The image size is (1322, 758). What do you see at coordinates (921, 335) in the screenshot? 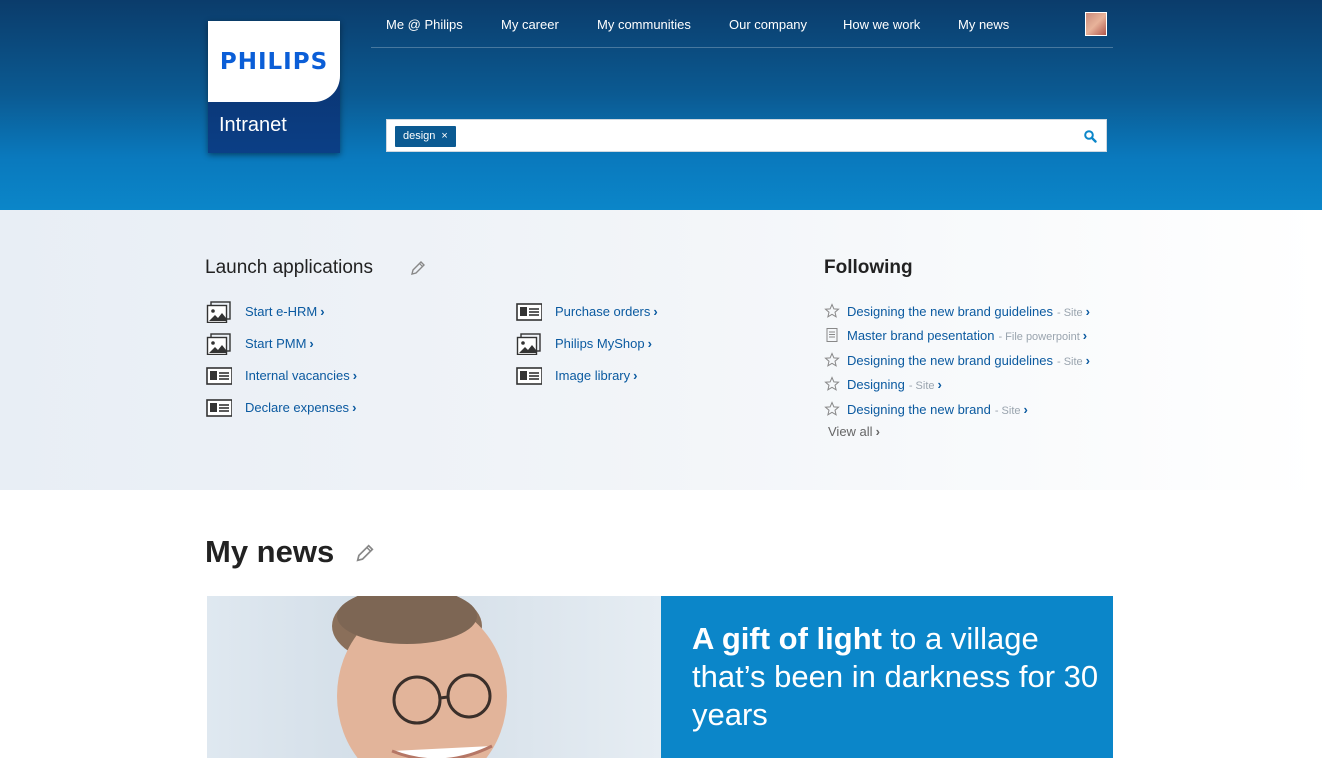
I see `following-label: Master brand pesentation` at bounding box center [921, 335].